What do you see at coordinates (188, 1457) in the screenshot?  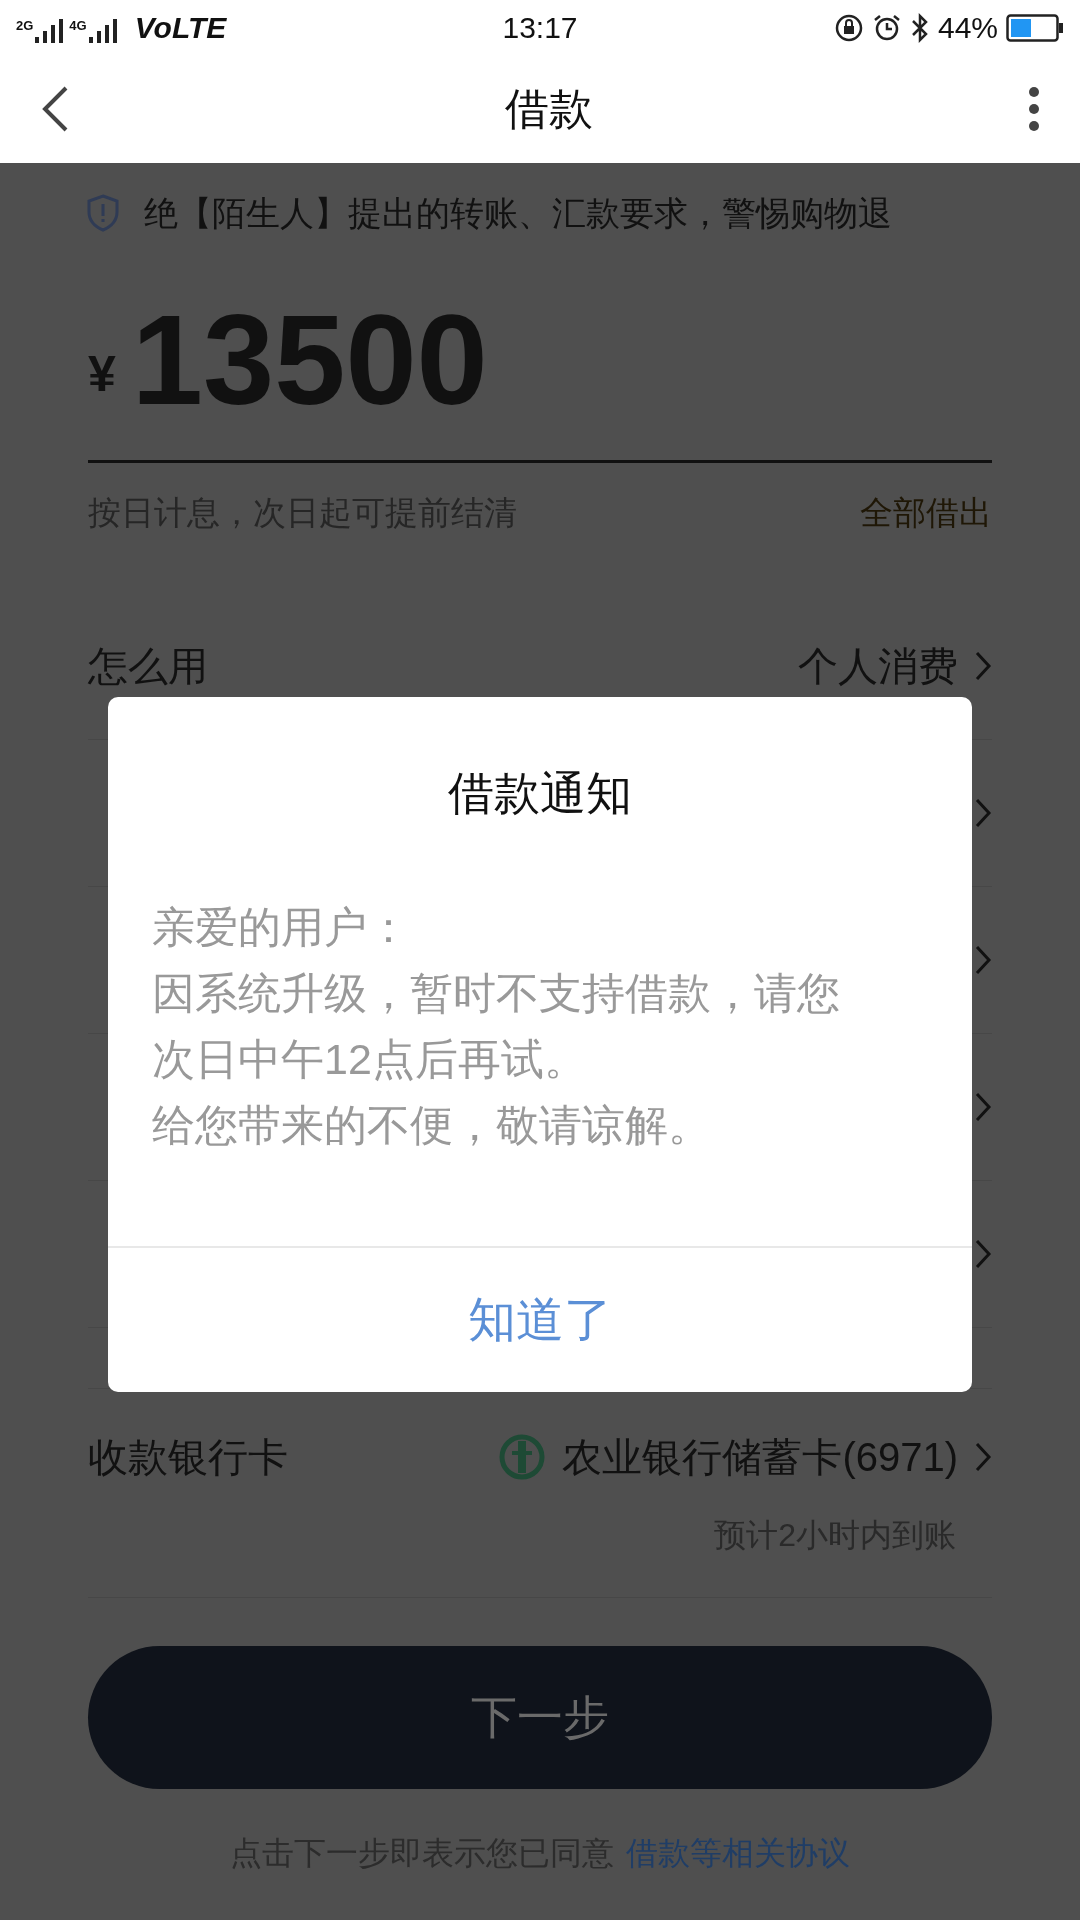 I see `bank-card-label: 收款银行卡` at bounding box center [188, 1457].